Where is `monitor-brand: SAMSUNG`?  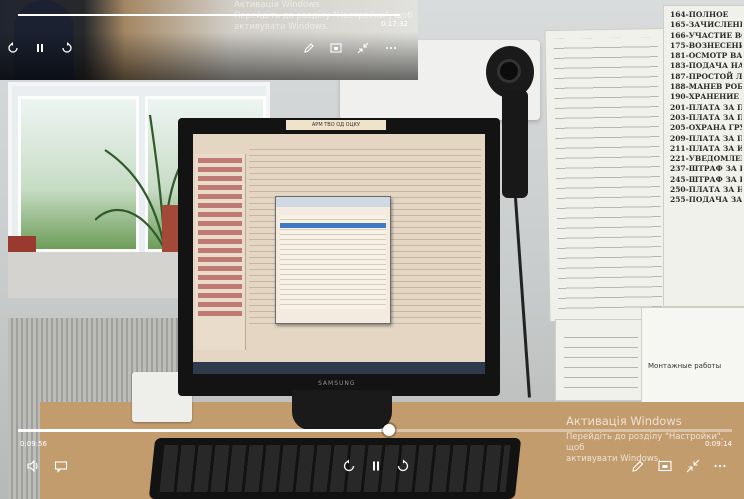
monitor-brand: SAMSUNG is located at coordinates (337, 383).